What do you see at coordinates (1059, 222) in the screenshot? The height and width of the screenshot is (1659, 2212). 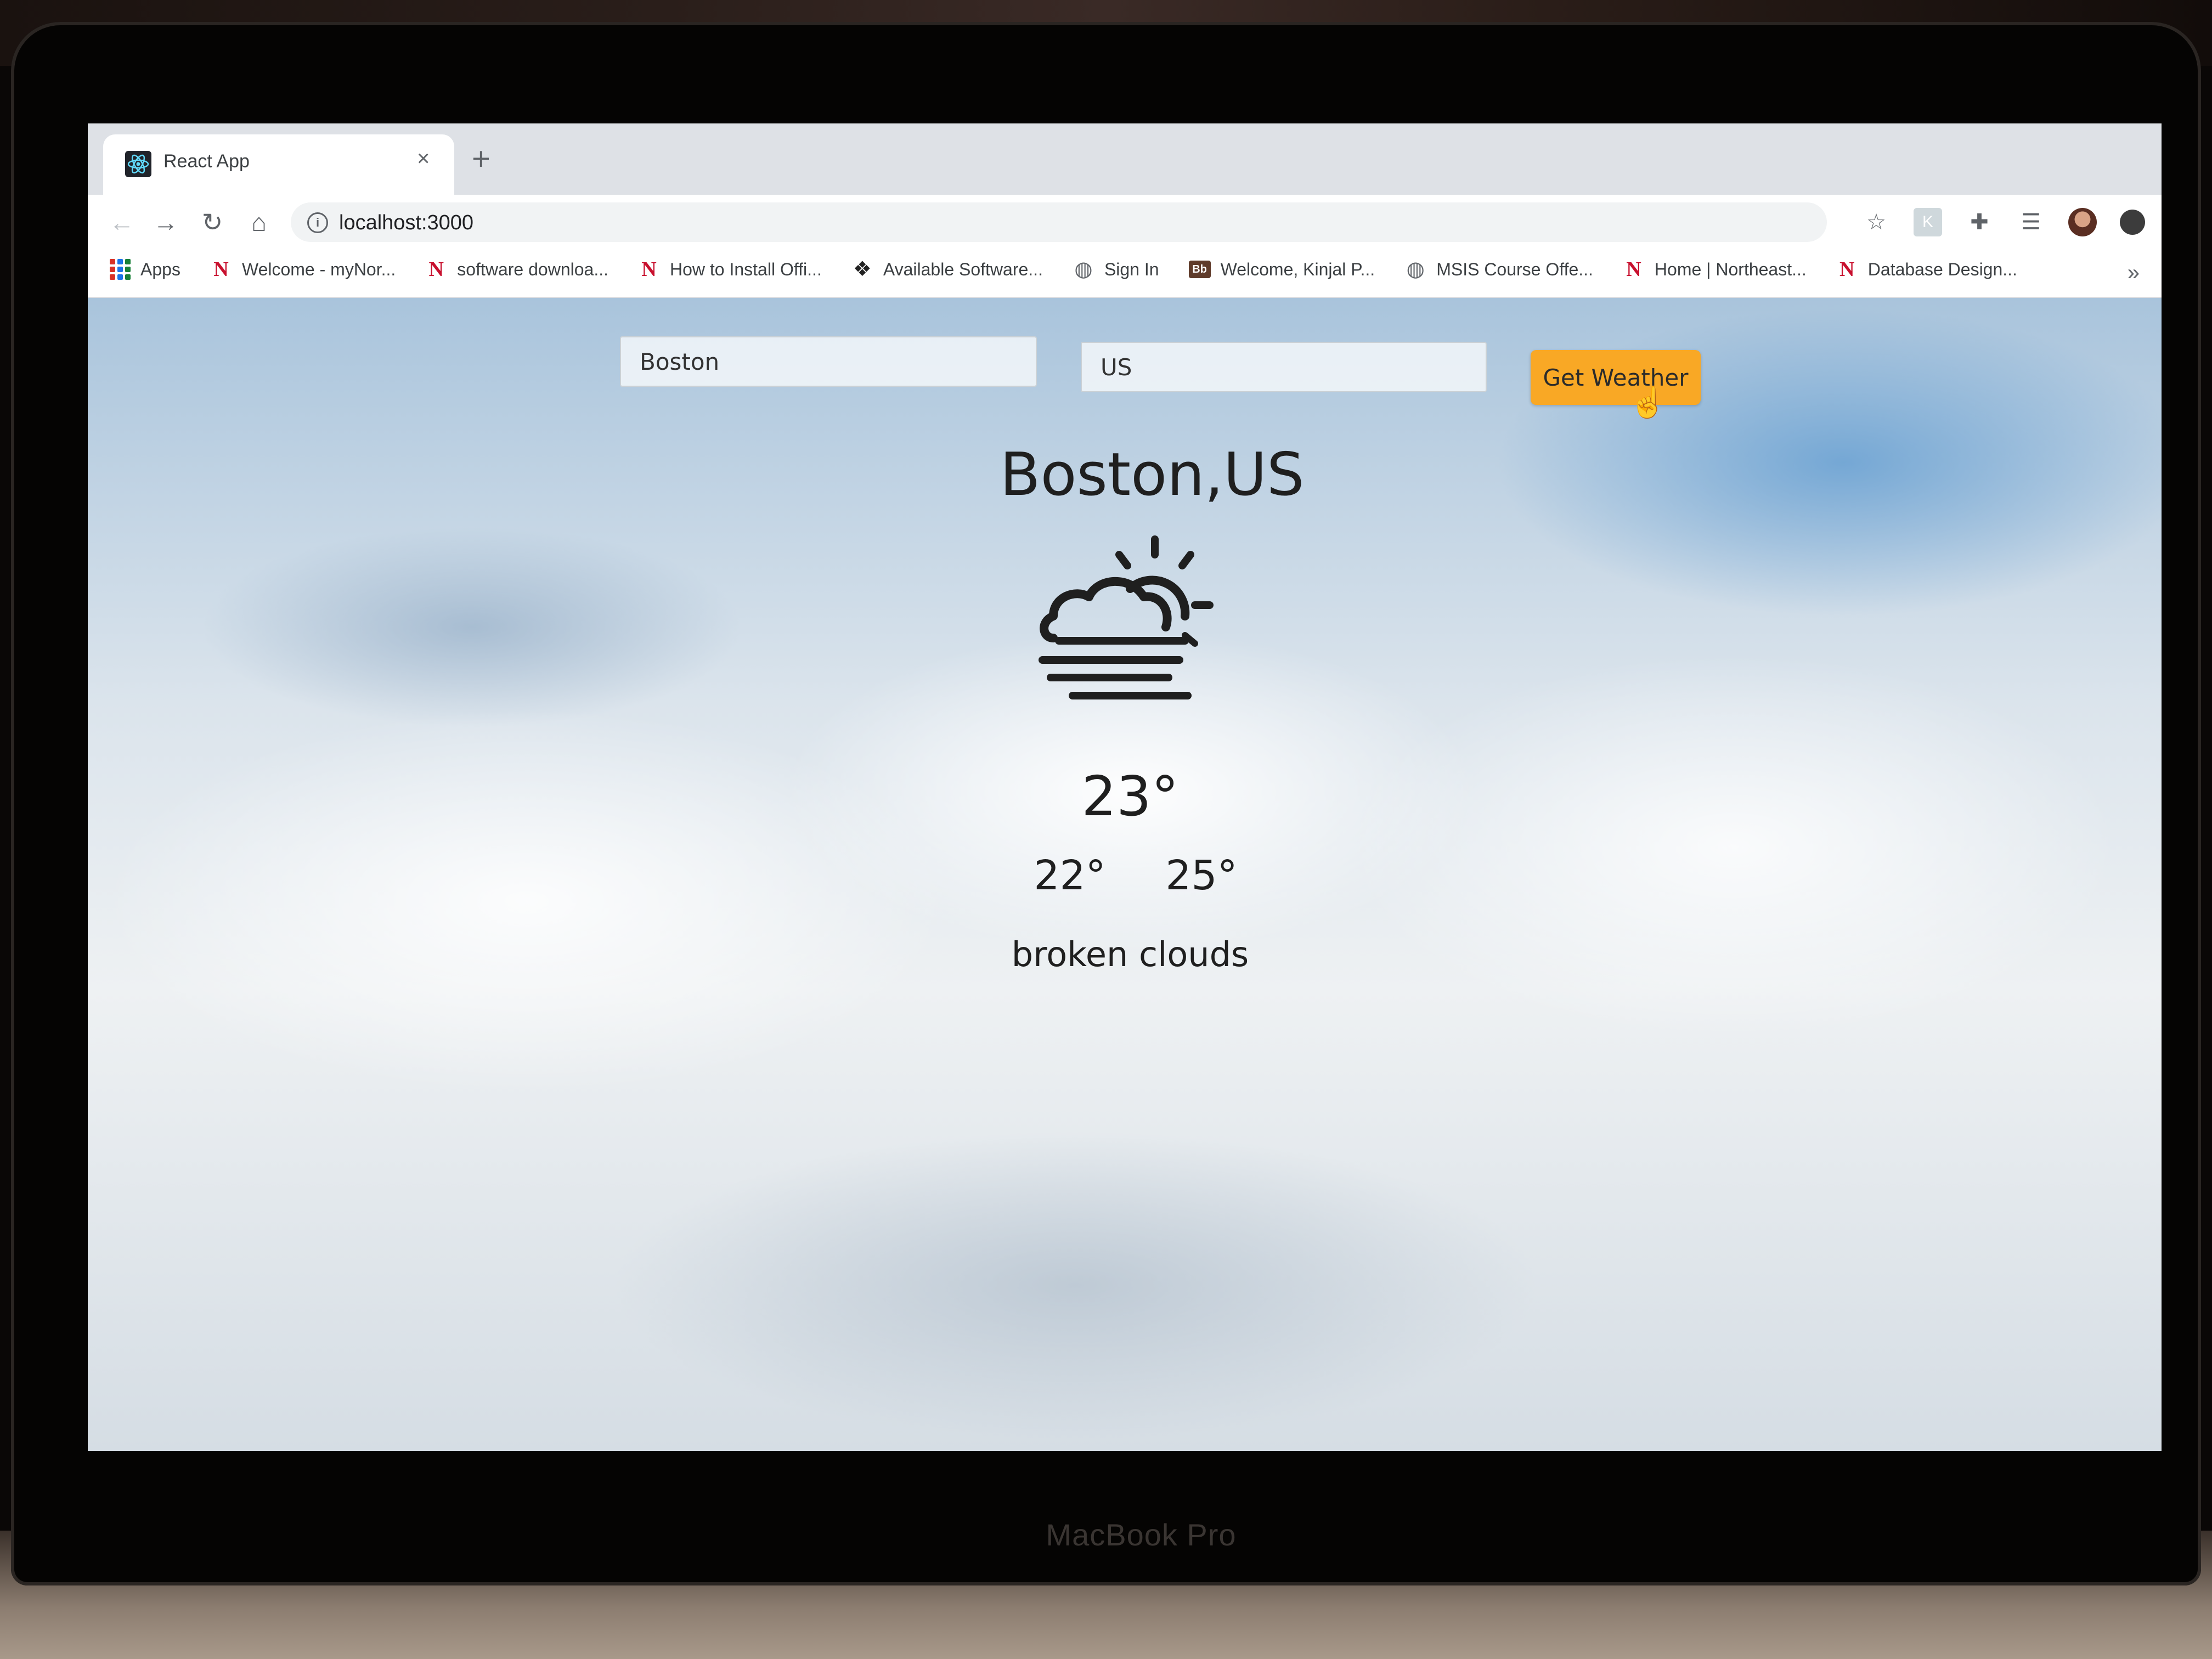 I see `address-bar: i localhost:3000` at bounding box center [1059, 222].